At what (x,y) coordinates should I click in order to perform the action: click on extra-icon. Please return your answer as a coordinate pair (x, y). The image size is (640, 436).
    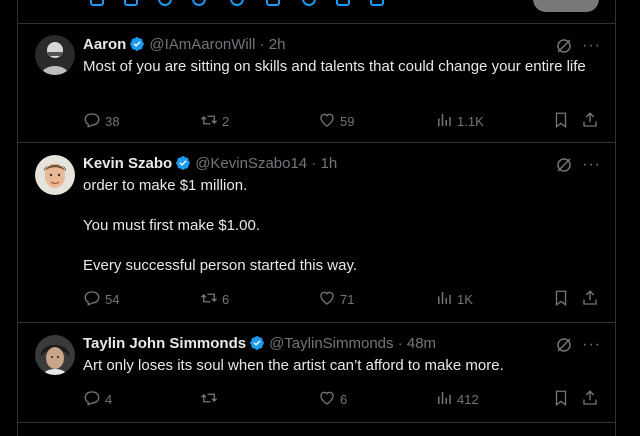
    Looking at the image, I should click on (377, 3).